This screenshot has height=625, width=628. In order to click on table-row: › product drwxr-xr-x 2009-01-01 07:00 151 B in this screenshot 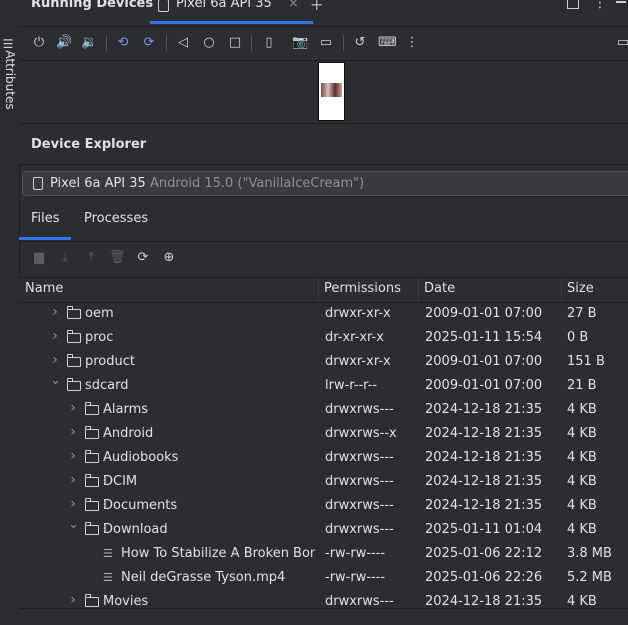, I will do `click(323, 362)`.